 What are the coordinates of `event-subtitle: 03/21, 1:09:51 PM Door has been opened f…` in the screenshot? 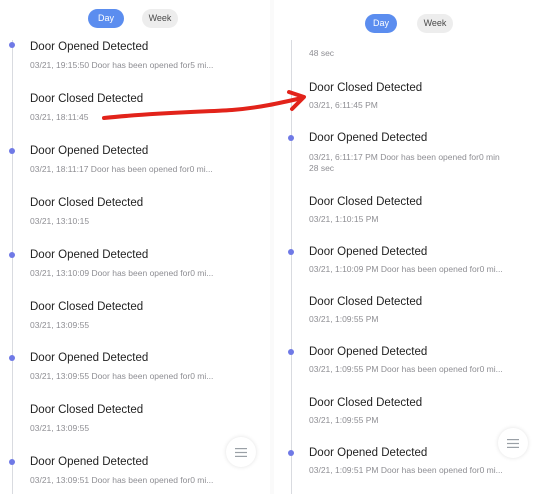 It's located at (406, 470).